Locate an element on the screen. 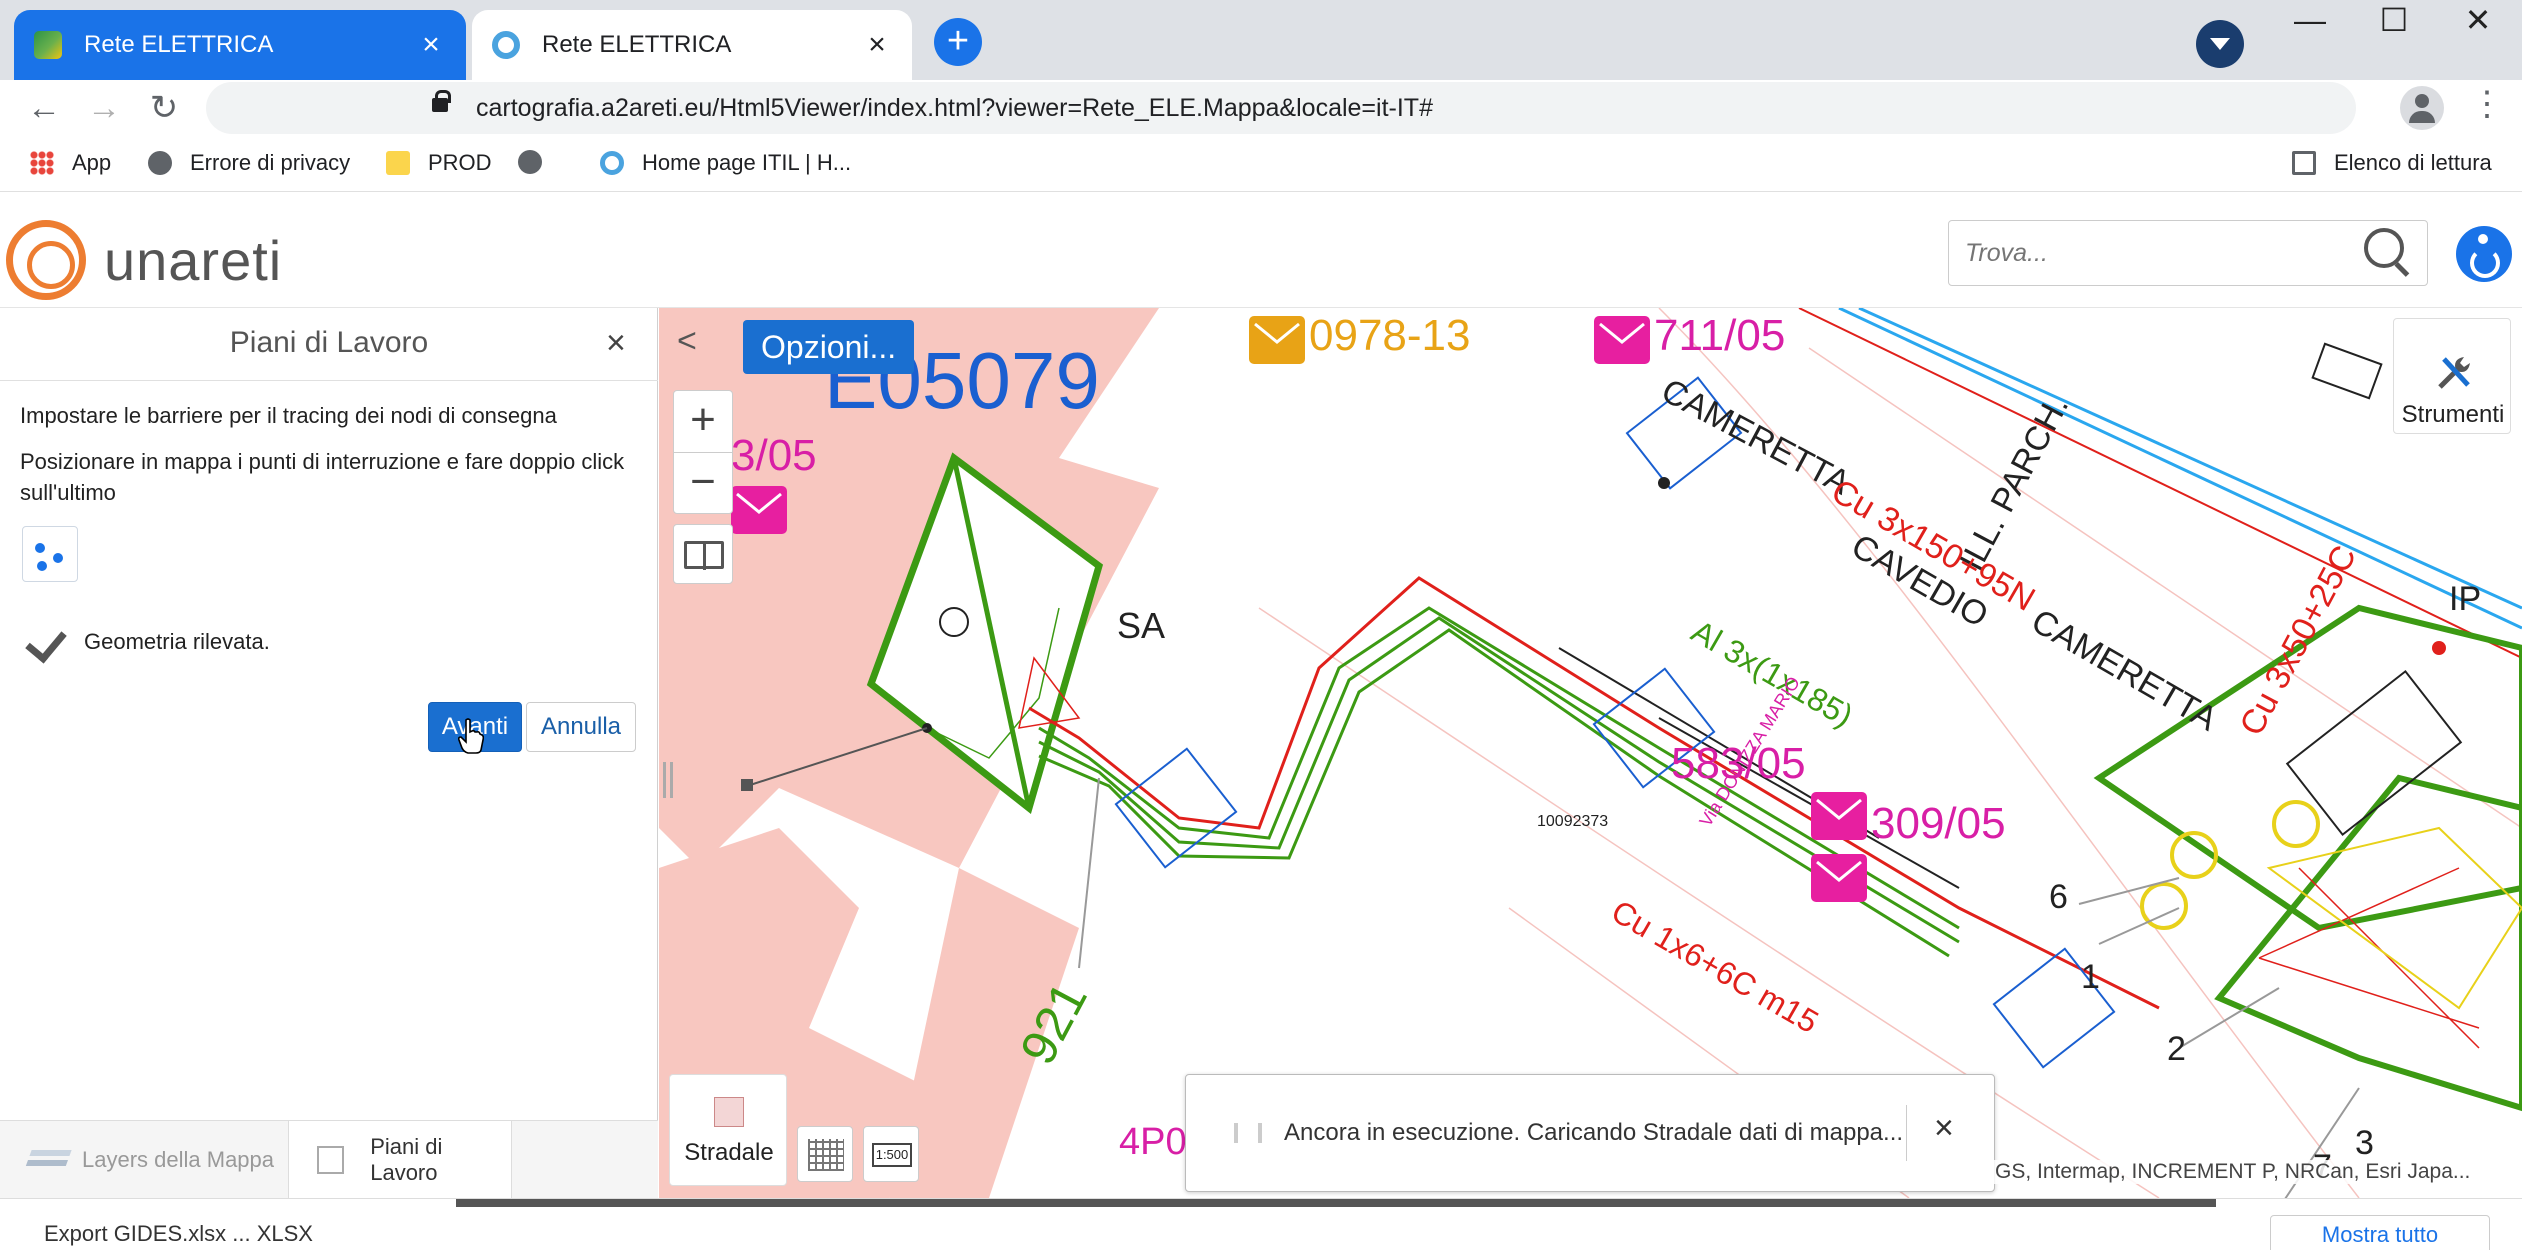 The height and width of the screenshot is (1250, 2522). map-label: 0978-13 is located at coordinates (1389, 335).